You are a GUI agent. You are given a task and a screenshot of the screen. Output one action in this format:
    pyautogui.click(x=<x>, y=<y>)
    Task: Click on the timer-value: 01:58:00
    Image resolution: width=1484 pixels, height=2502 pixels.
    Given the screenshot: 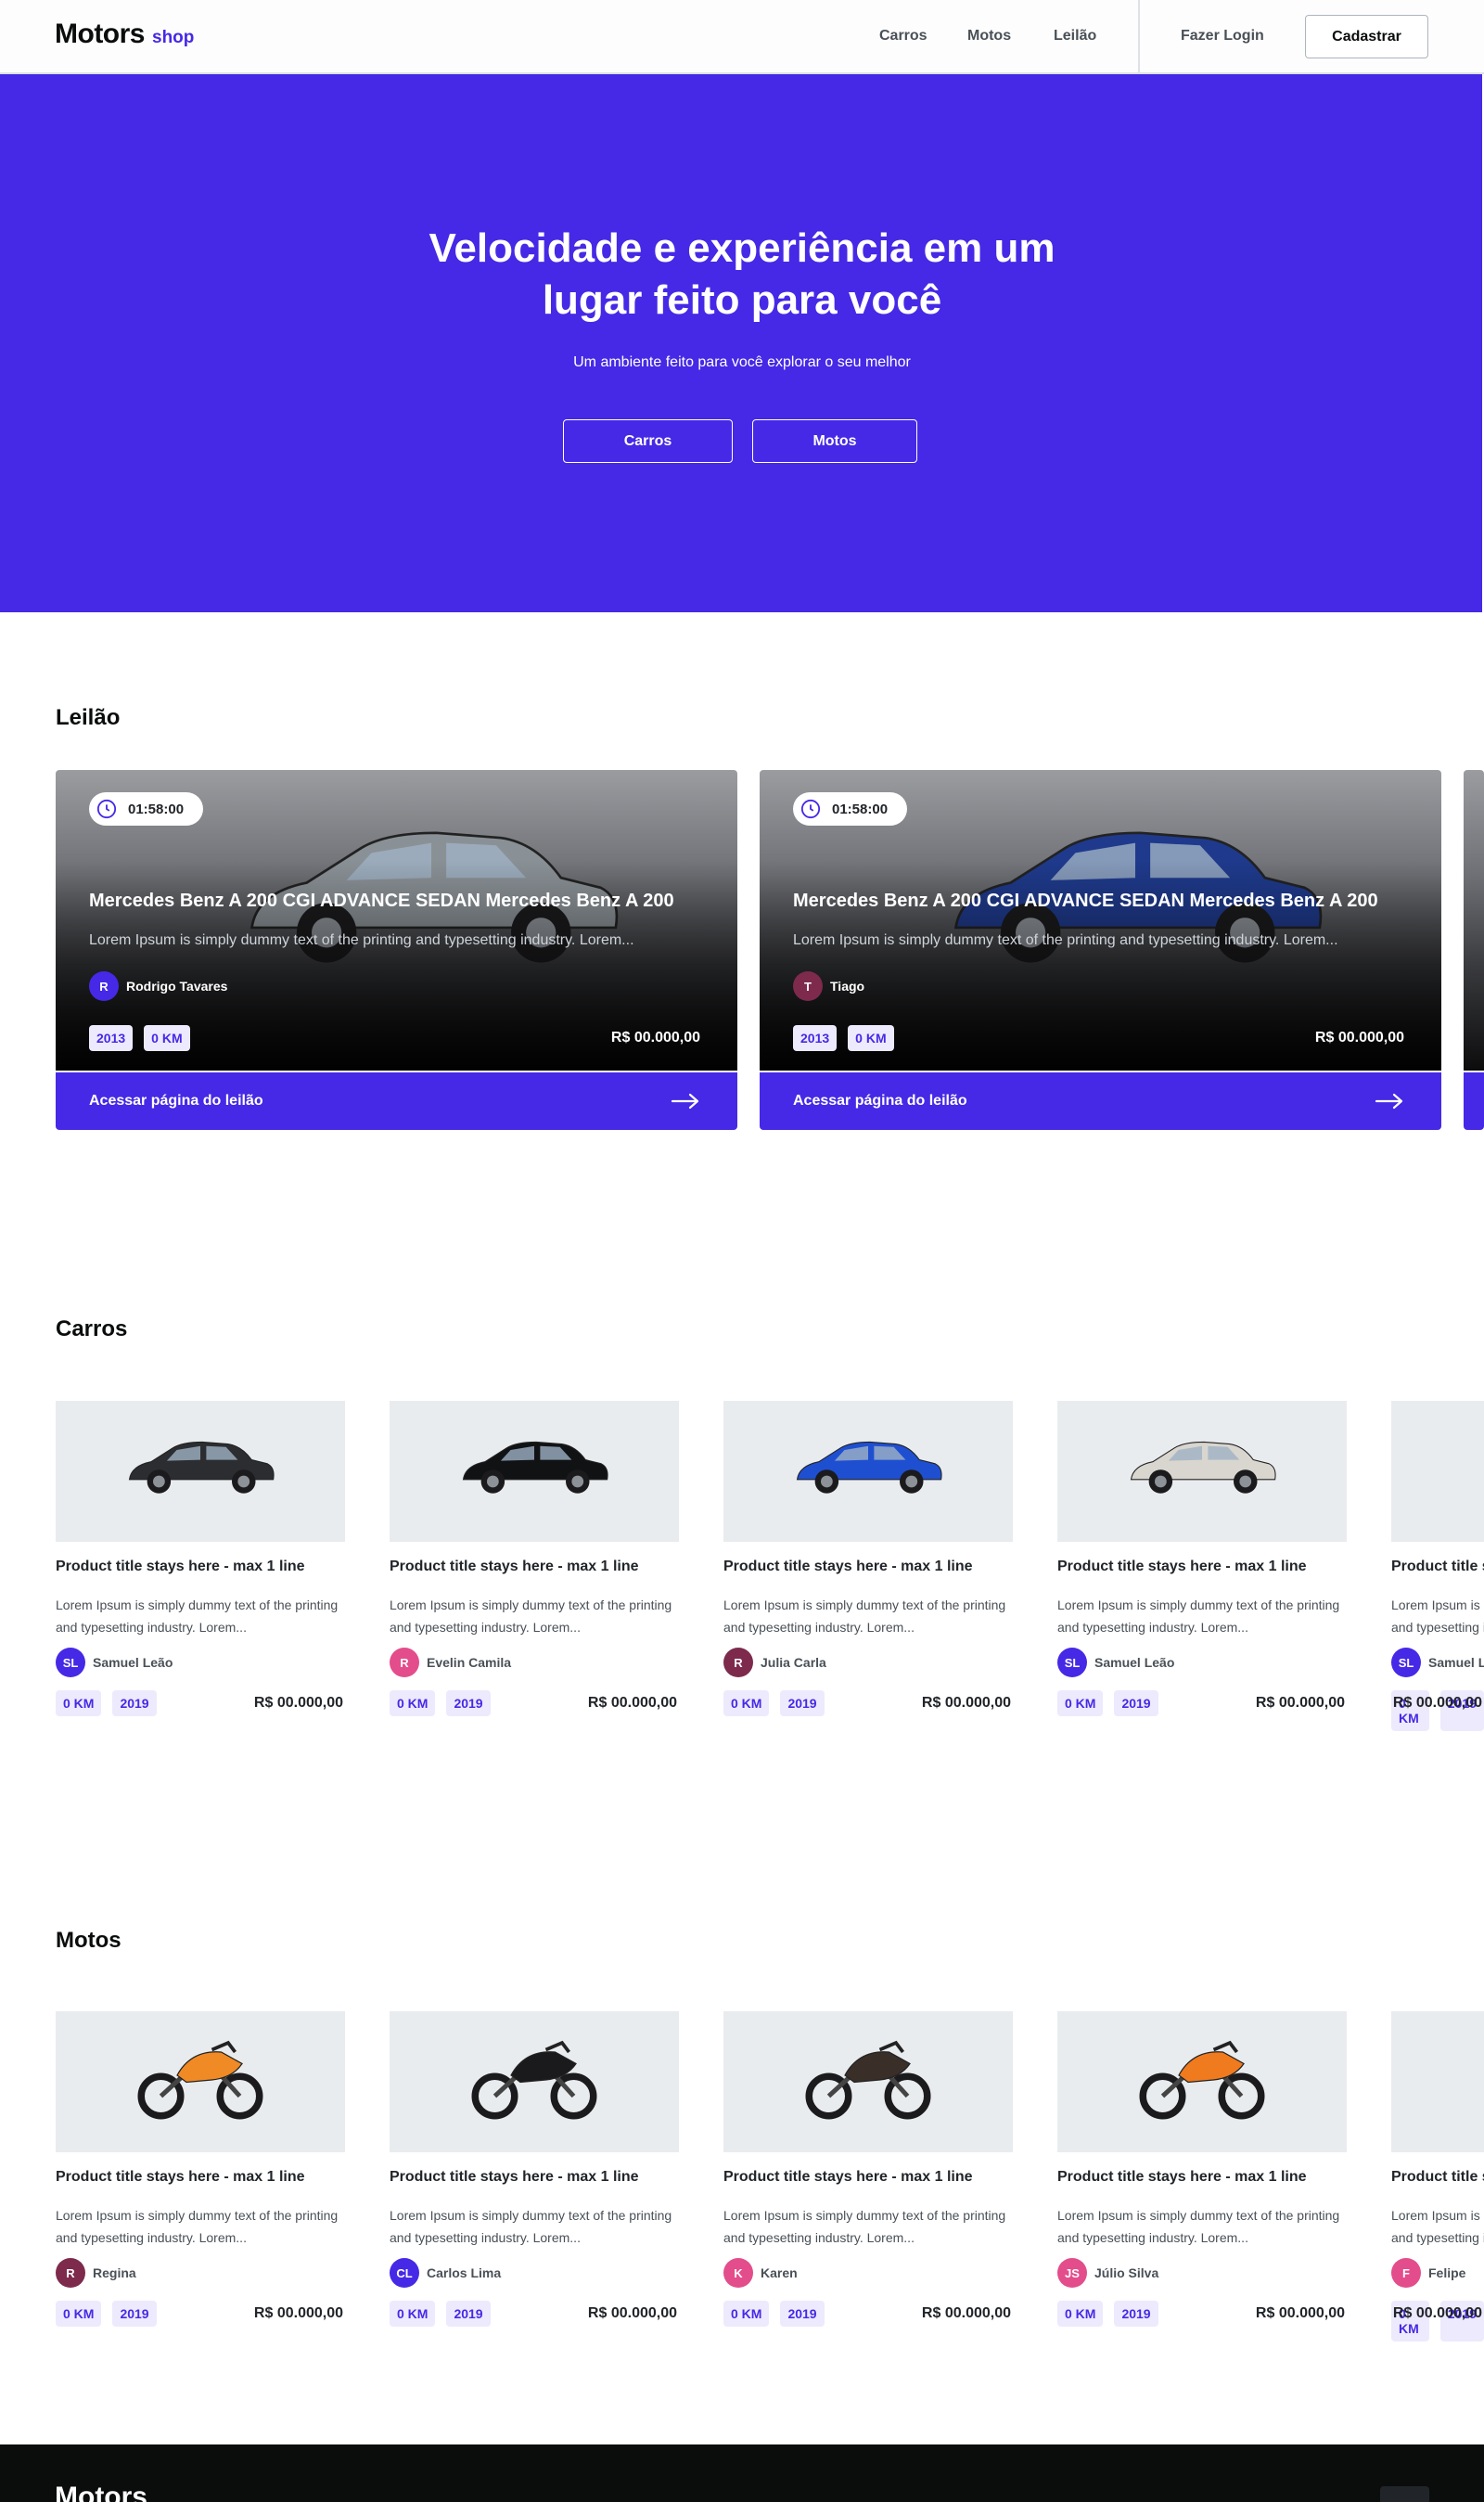 What is the action you would take?
    pyautogui.click(x=156, y=809)
    